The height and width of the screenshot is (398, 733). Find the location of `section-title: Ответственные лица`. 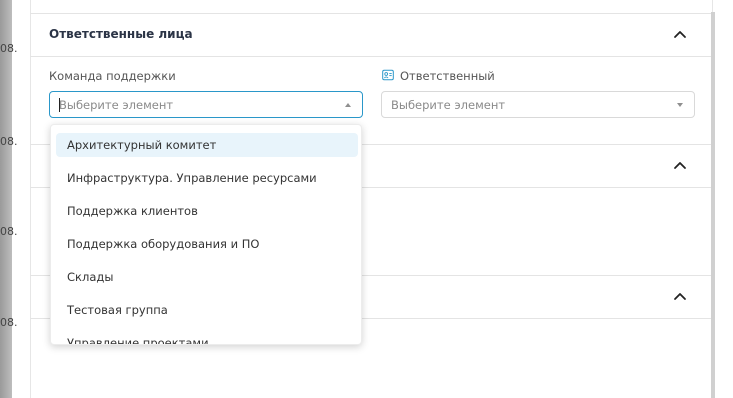

section-title: Ответственные лица is located at coordinates (121, 34).